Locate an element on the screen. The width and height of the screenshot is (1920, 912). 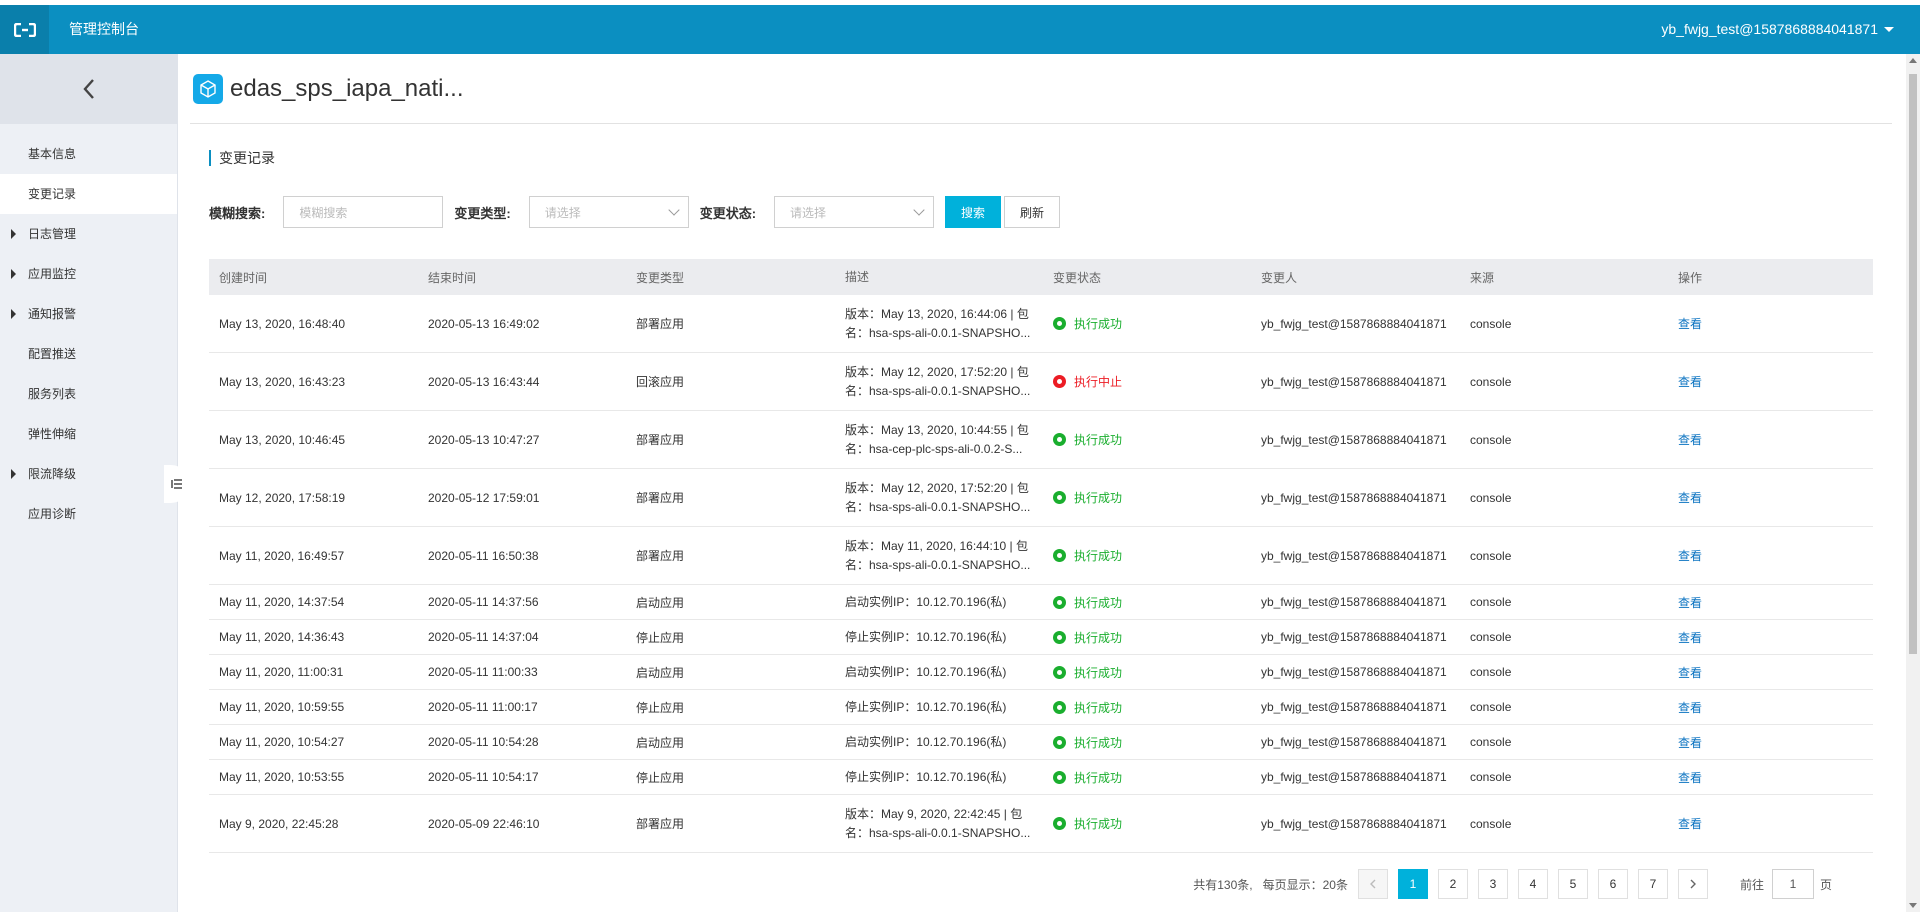
page-button-5: 5 is located at coordinates (1572, 884).